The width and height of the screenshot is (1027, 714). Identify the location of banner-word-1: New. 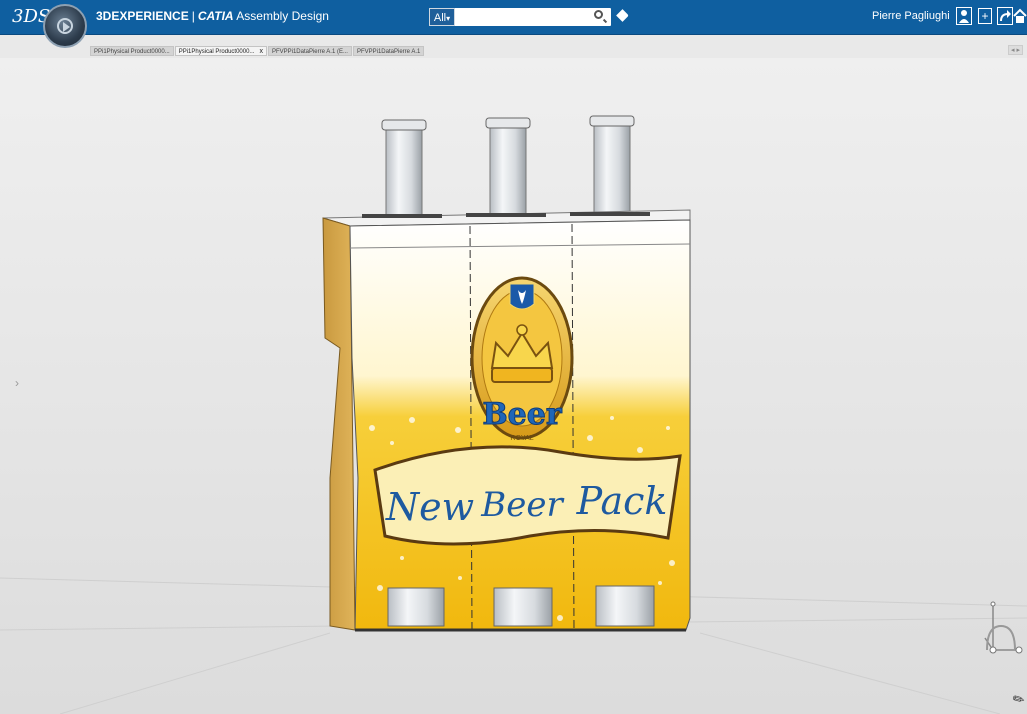
(429, 507).